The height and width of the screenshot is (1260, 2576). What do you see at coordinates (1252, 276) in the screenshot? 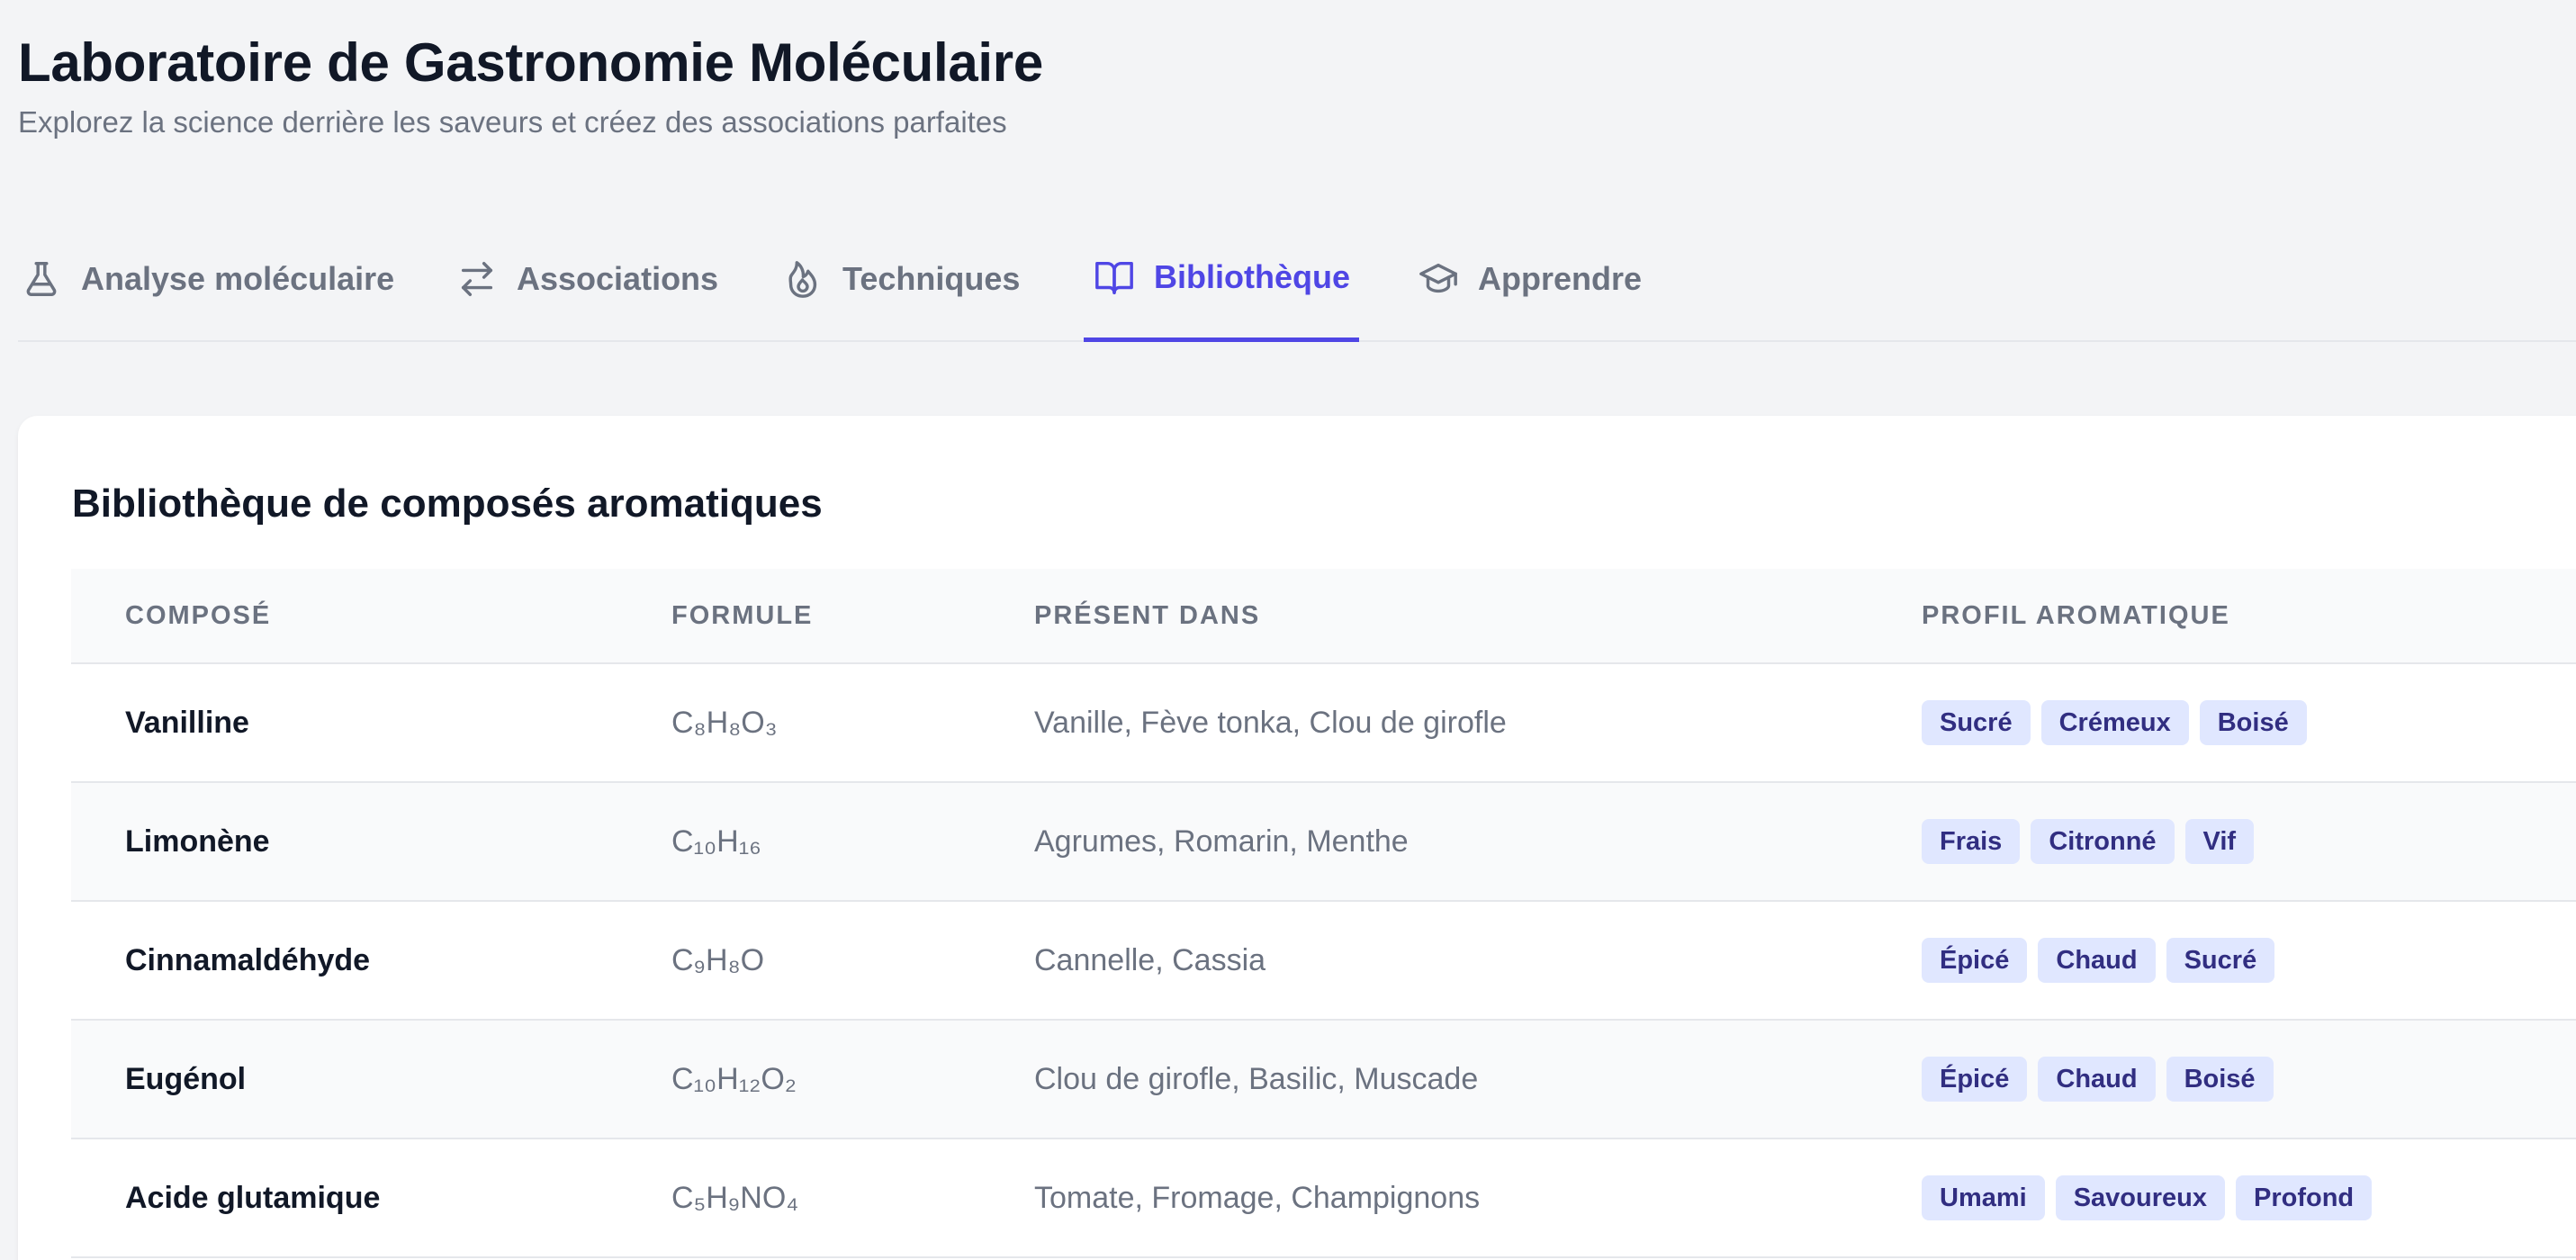
I see `tab-label: Bibliothèque` at bounding box center [1252, 276].